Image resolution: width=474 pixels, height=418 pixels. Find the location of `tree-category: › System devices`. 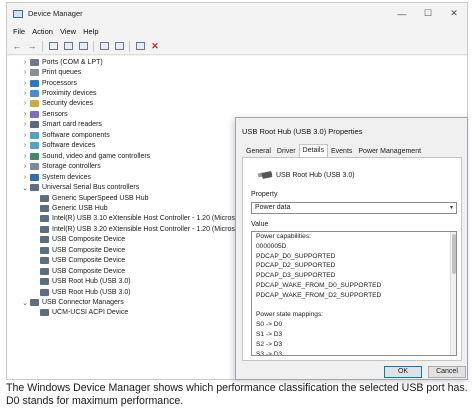

tree-category: › System devices is located at coordinates (56, 177).